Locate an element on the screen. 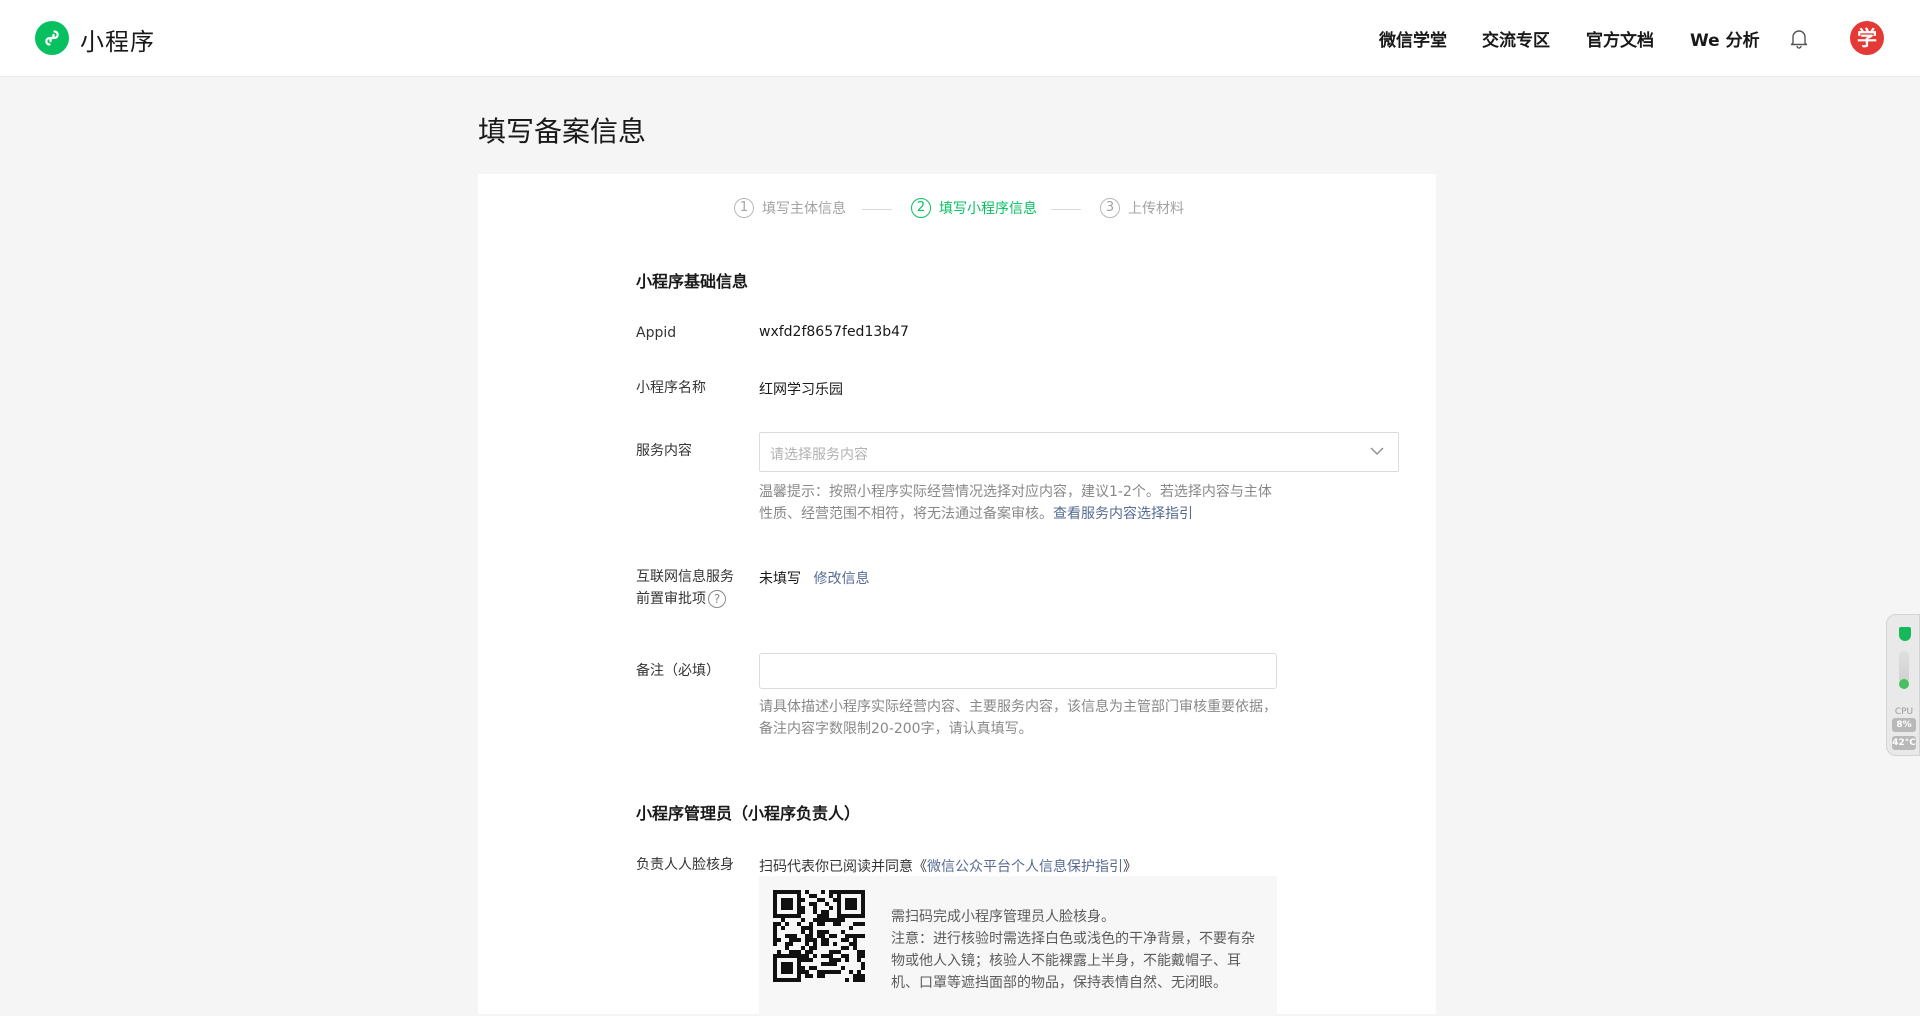 The image size is (1920, 1016). mini-program-logo-icon is located at coordinates (52, 38).